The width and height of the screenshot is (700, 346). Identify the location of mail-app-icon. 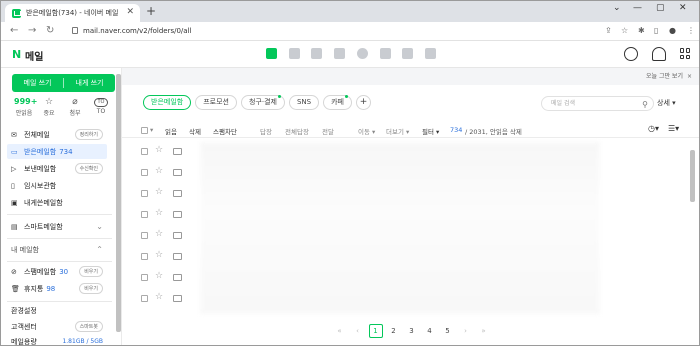
(271, 53).